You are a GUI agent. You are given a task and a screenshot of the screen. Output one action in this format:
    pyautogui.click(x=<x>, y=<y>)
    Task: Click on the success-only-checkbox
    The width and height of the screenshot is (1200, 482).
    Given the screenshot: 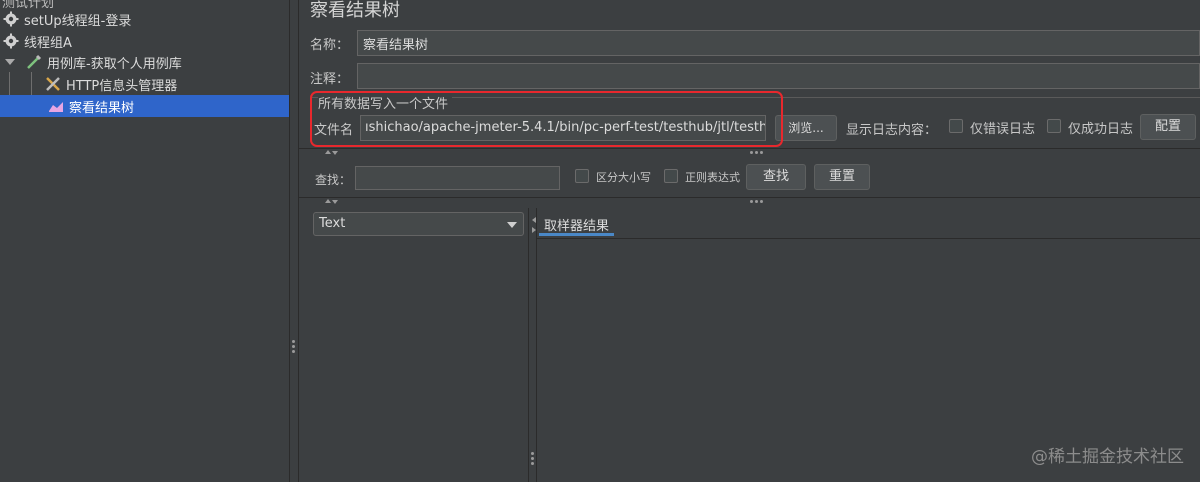 What is the action you would take?
    pyautogui.click(x=1054, y=126)
    